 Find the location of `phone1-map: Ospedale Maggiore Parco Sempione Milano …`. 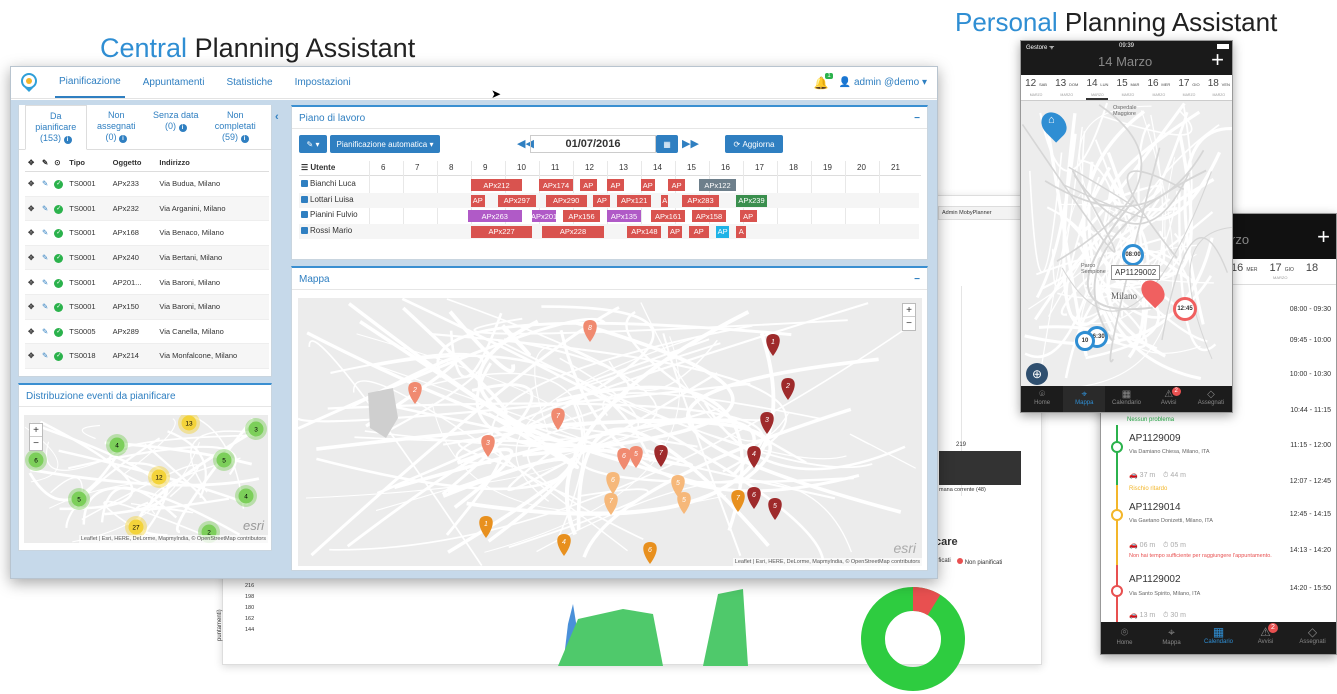

phone1-map: Ospedale Maggiore Parco Sempione Milano … is located at coordinates (1126, 246).